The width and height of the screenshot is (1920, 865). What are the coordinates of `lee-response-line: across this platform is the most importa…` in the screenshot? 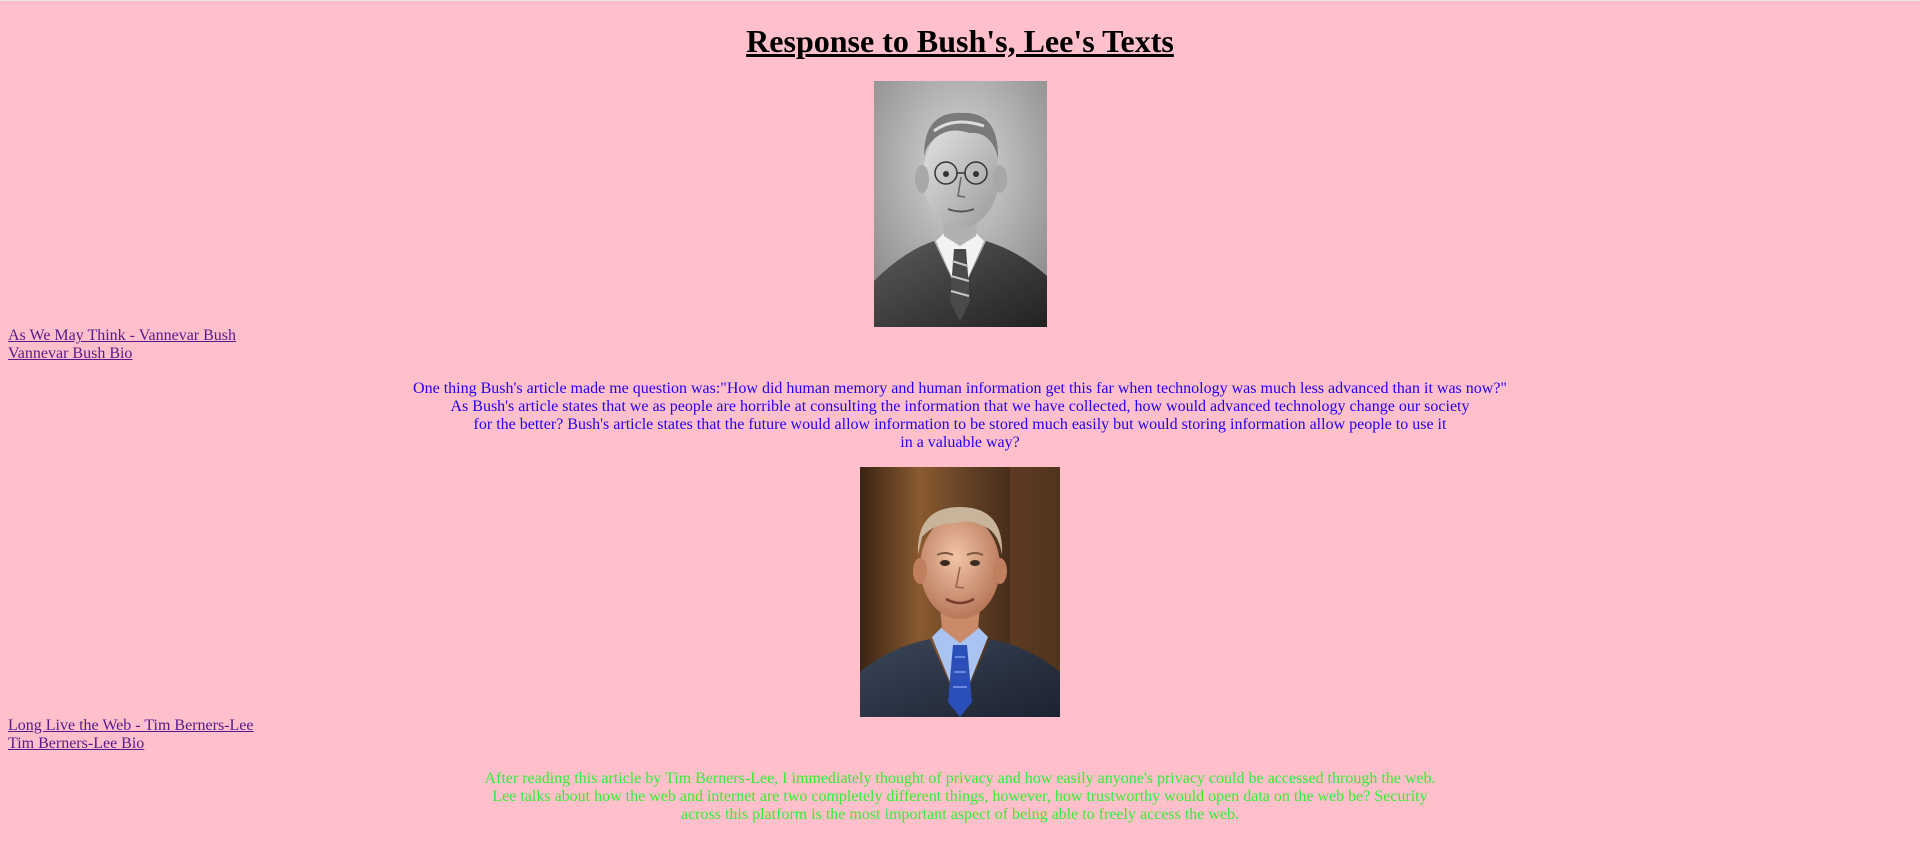 It's located at (960, 814).